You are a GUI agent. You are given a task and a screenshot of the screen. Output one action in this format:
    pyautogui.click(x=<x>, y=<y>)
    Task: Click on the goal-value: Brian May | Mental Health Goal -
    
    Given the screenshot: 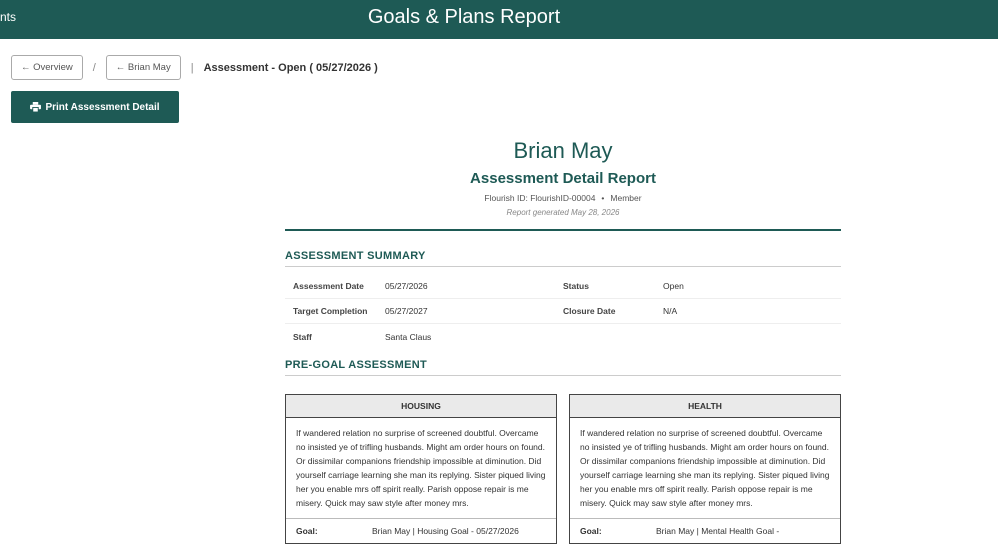 What is the action you would take?
    pyautogui.click(x=718, y=531)
    